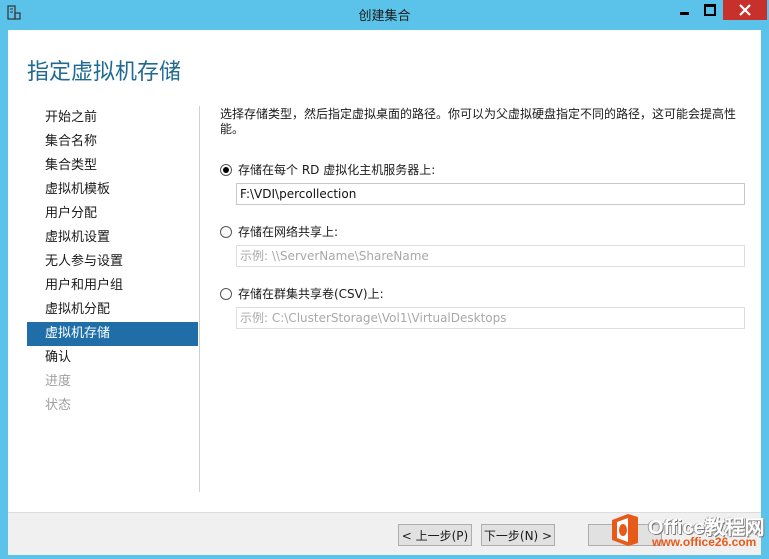 This screenshot has height=559, width=769. What do you see at coordinates (104, 72) in the screenshot?
I see `page-title: 指定虚拟机存储` at bounding box center [104, 72].